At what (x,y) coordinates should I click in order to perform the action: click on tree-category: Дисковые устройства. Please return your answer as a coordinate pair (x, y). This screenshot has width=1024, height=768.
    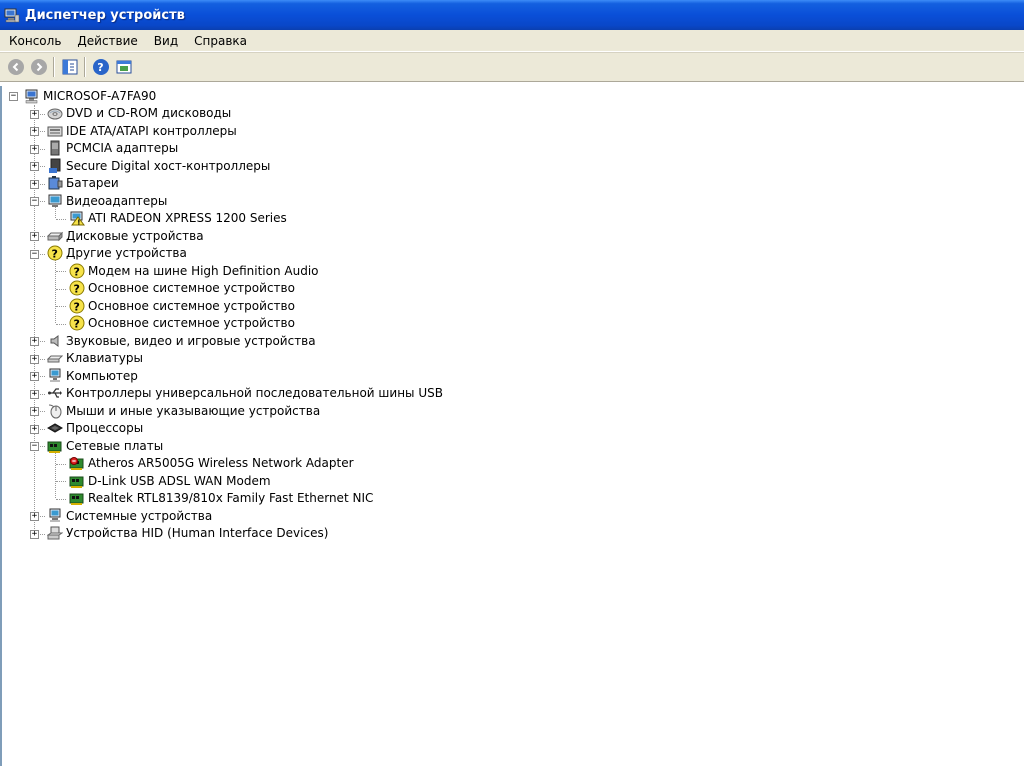
    Looking at the image, I should click on (125, 235).